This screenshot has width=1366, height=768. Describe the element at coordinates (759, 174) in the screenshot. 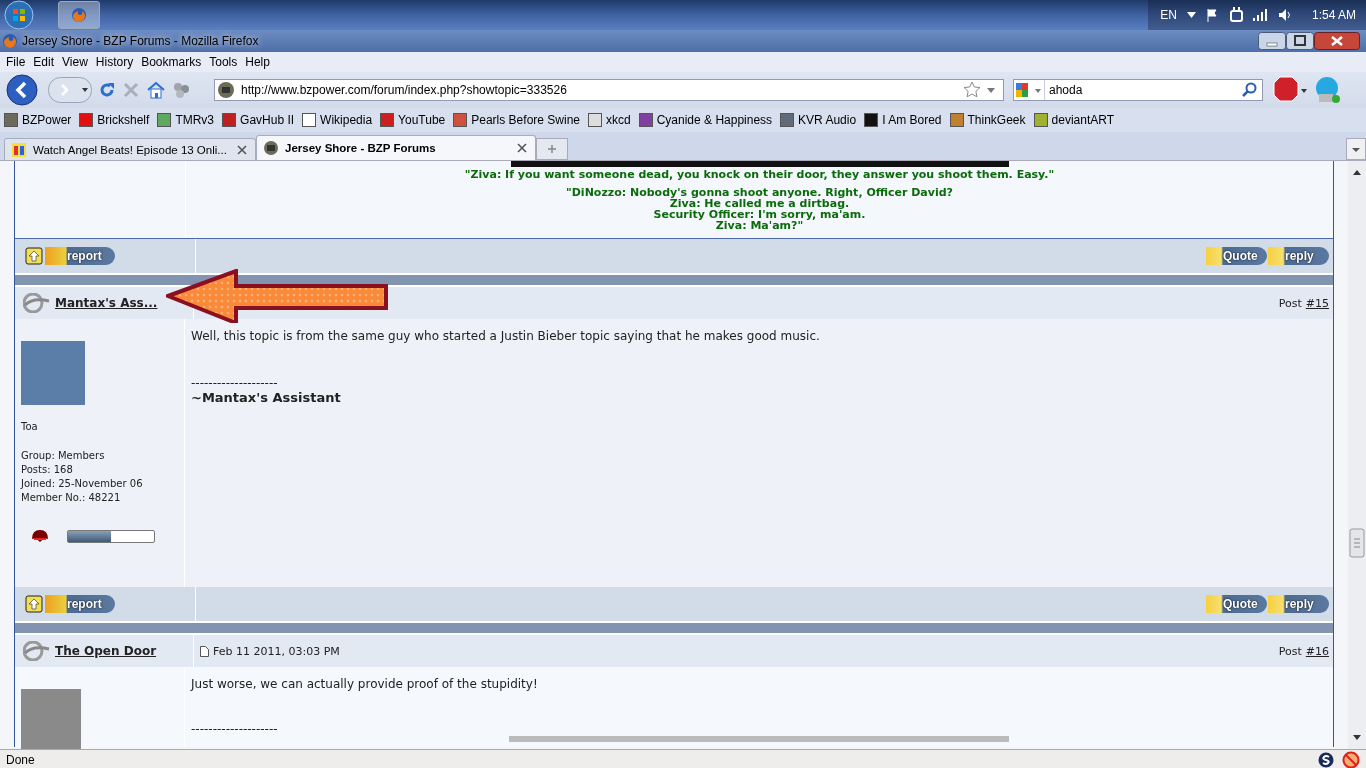

I see `quote-line: "Ziva: If you want someone dead, you knock on their door, they answer you shoot them. Easy."` at that location.